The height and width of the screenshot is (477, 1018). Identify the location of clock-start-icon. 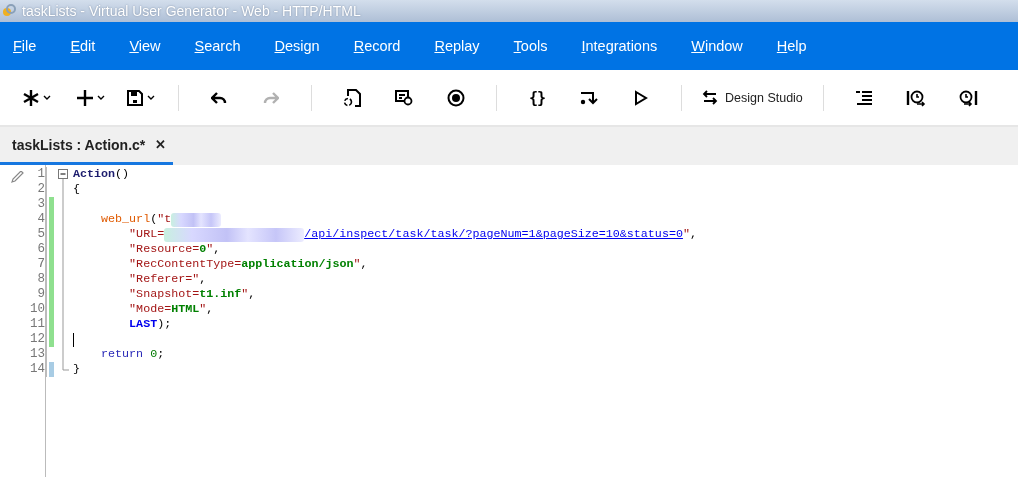
(915, 97).